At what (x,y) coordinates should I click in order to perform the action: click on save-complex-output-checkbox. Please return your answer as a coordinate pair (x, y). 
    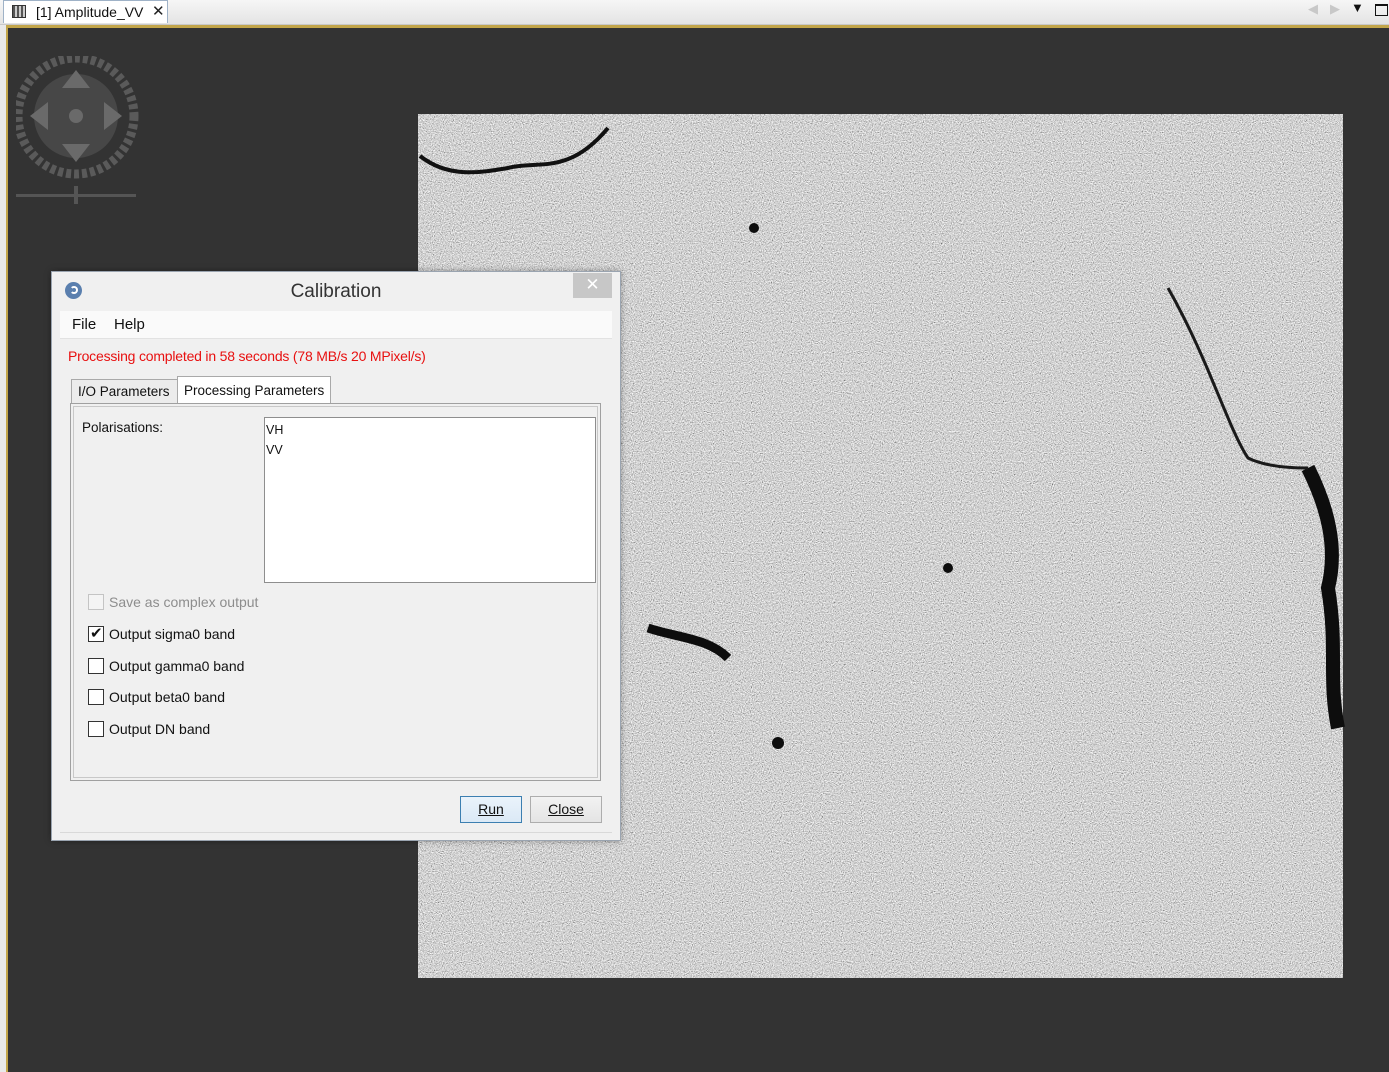
    Looking at the image, I should click on (96, 602).